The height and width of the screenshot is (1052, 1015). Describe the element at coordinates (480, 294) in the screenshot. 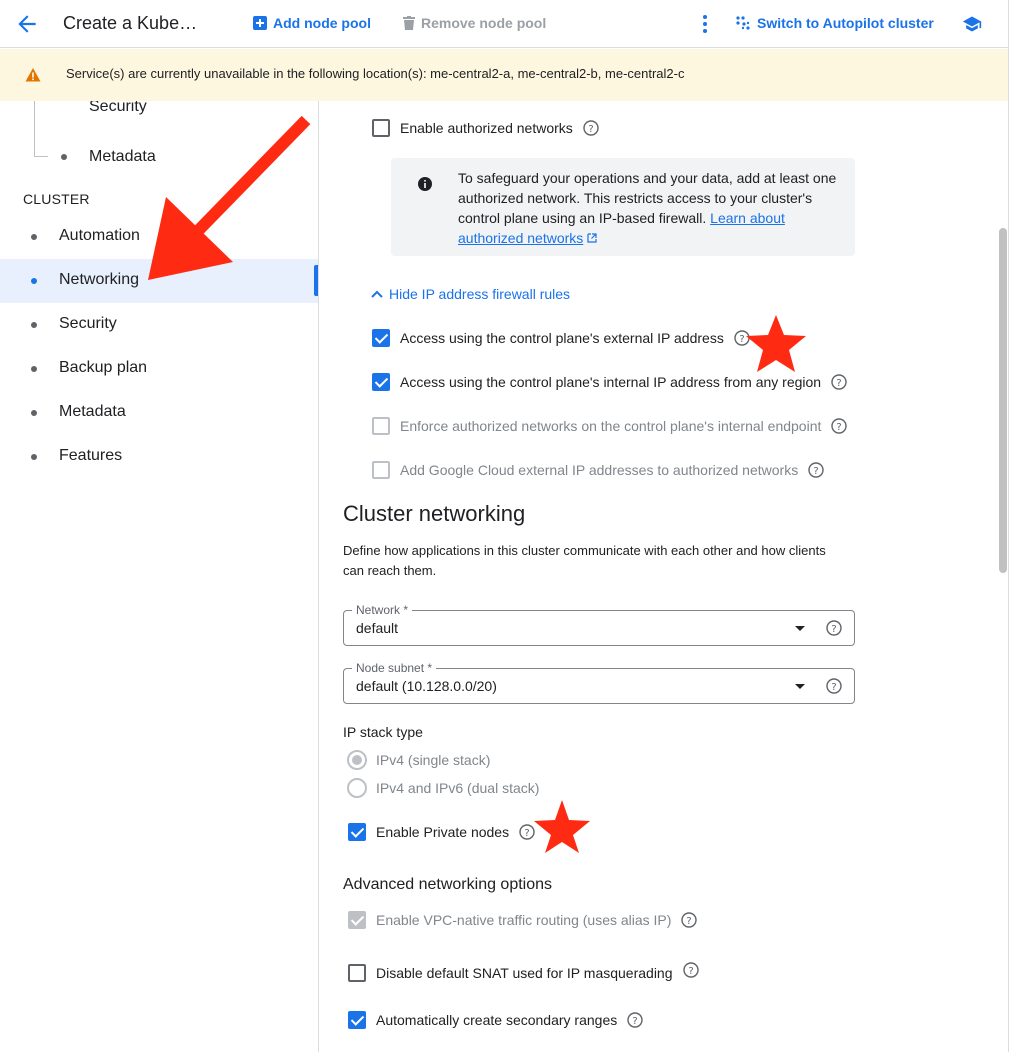

I see `hide-firewall-rules-label: Hide IP address firewall rules` at that location.